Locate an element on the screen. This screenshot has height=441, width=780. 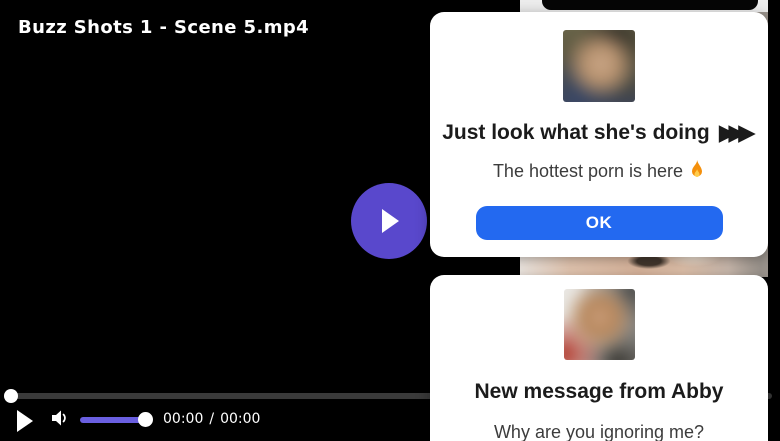
speaker-icon is located at coordinates (60, 420).